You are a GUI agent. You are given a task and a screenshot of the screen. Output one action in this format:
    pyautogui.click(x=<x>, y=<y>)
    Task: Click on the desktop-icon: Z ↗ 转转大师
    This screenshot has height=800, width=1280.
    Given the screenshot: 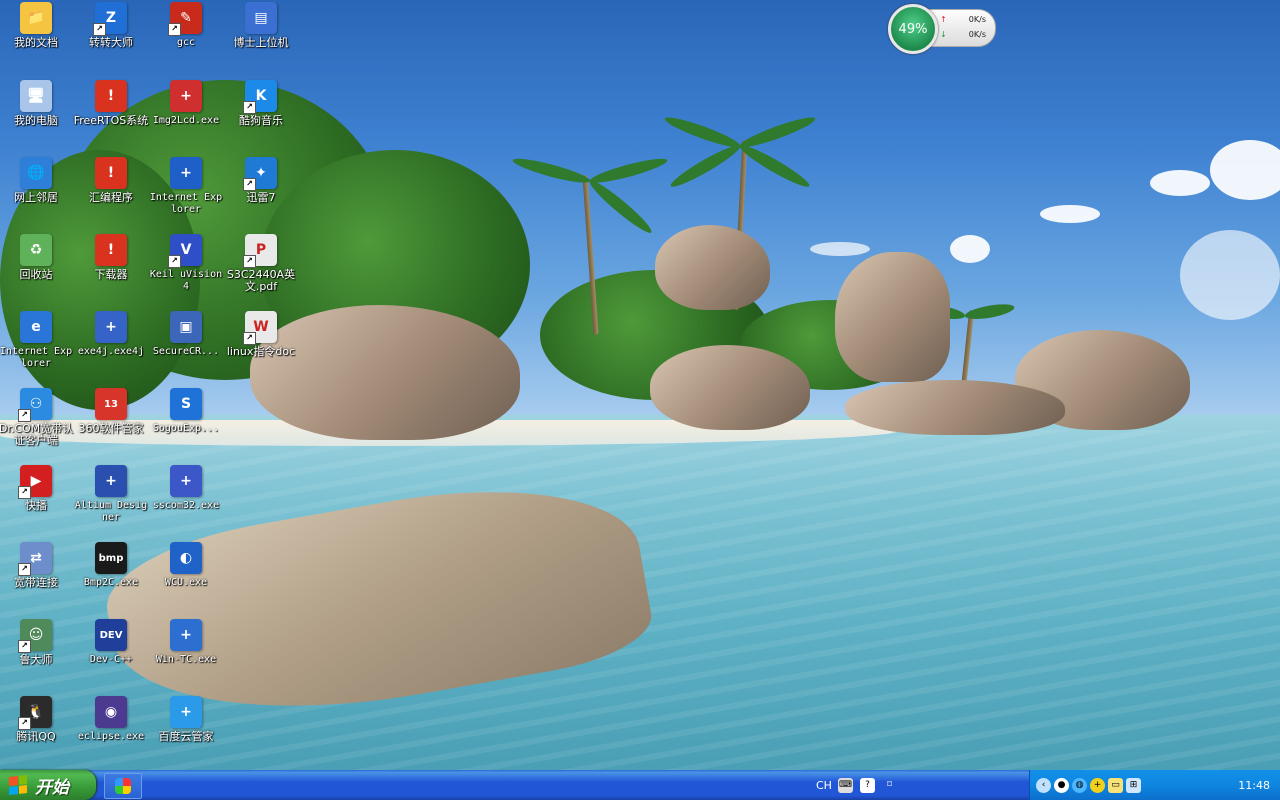 What is the action you would take?
    pyautogui.click(x=111, y=25)
    